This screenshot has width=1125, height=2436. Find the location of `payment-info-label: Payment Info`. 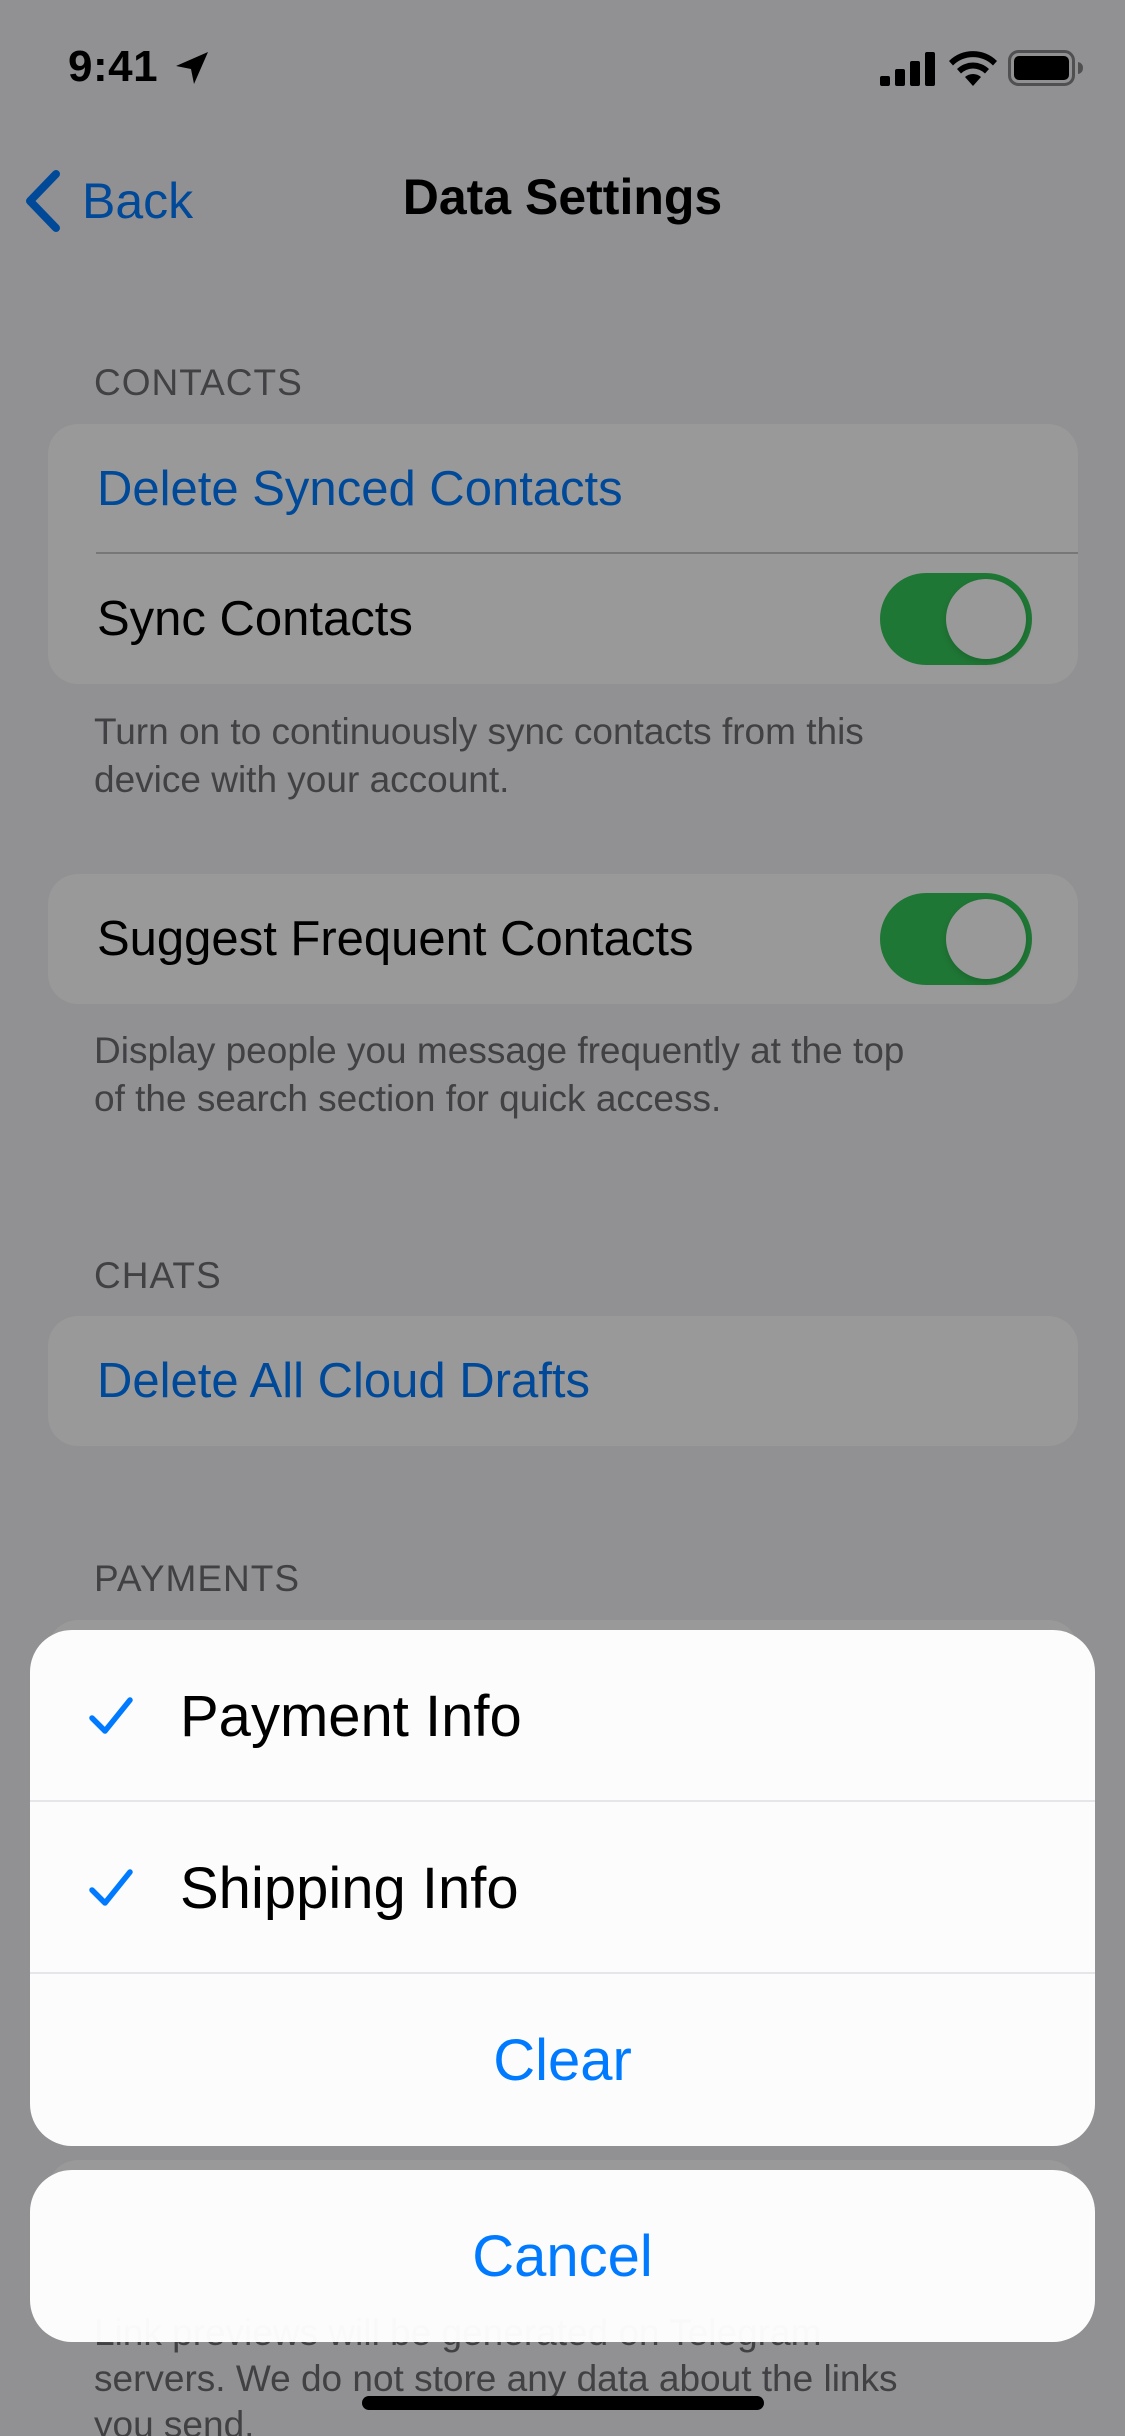

payment-info-label: Payment Info is located at coordinates (351, 1716).